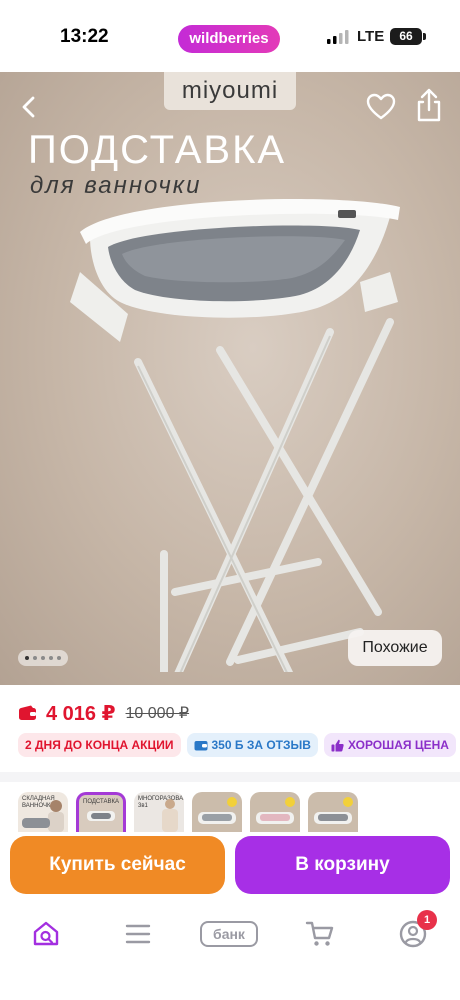  I want to click on catalog-icon, so click(138, 934).